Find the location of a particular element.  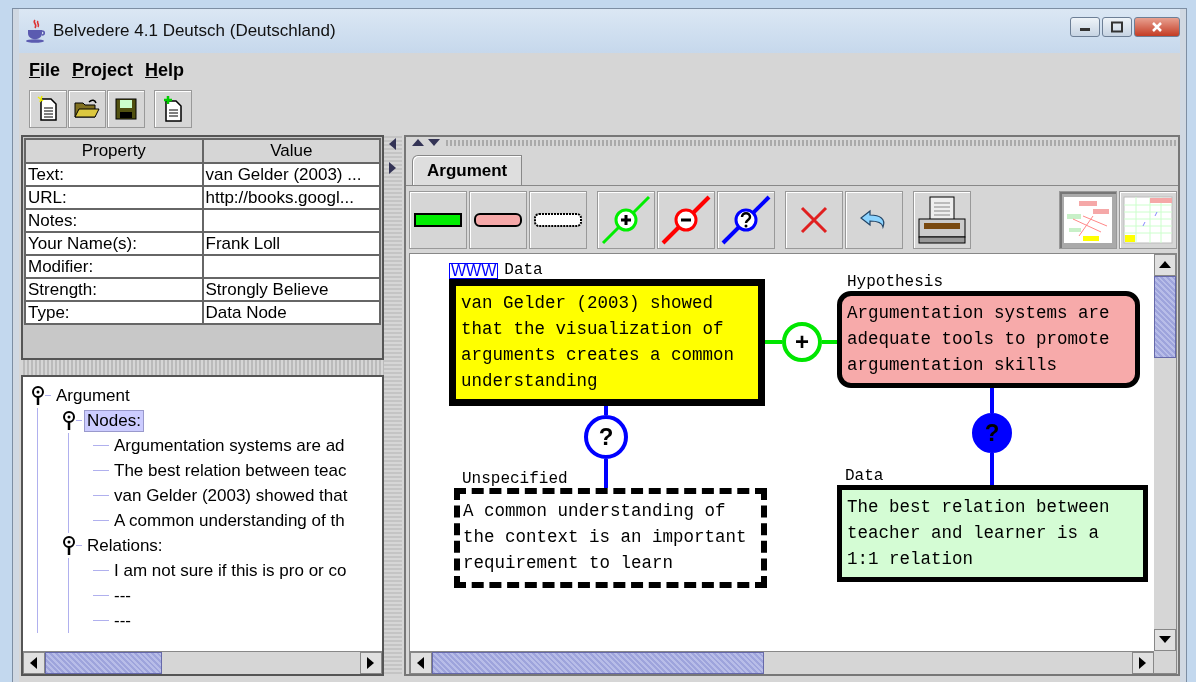

delete-button is located at coordinates (814, 220).